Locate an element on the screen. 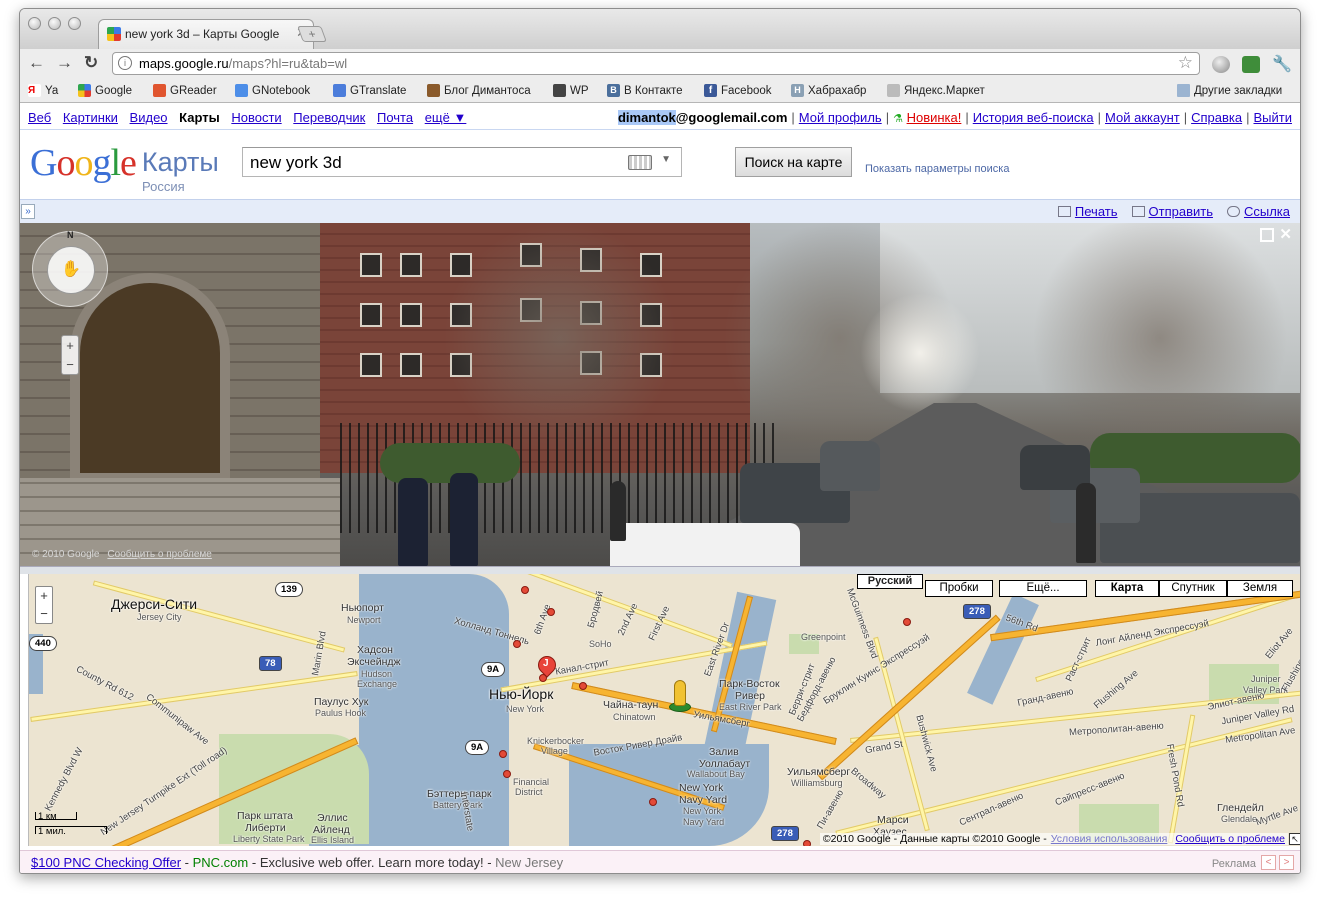 The height and width of the screenshot is (901, 1320). ad-text: Exclusive web offer. Learn more today! is located at coordinates (371, 862).